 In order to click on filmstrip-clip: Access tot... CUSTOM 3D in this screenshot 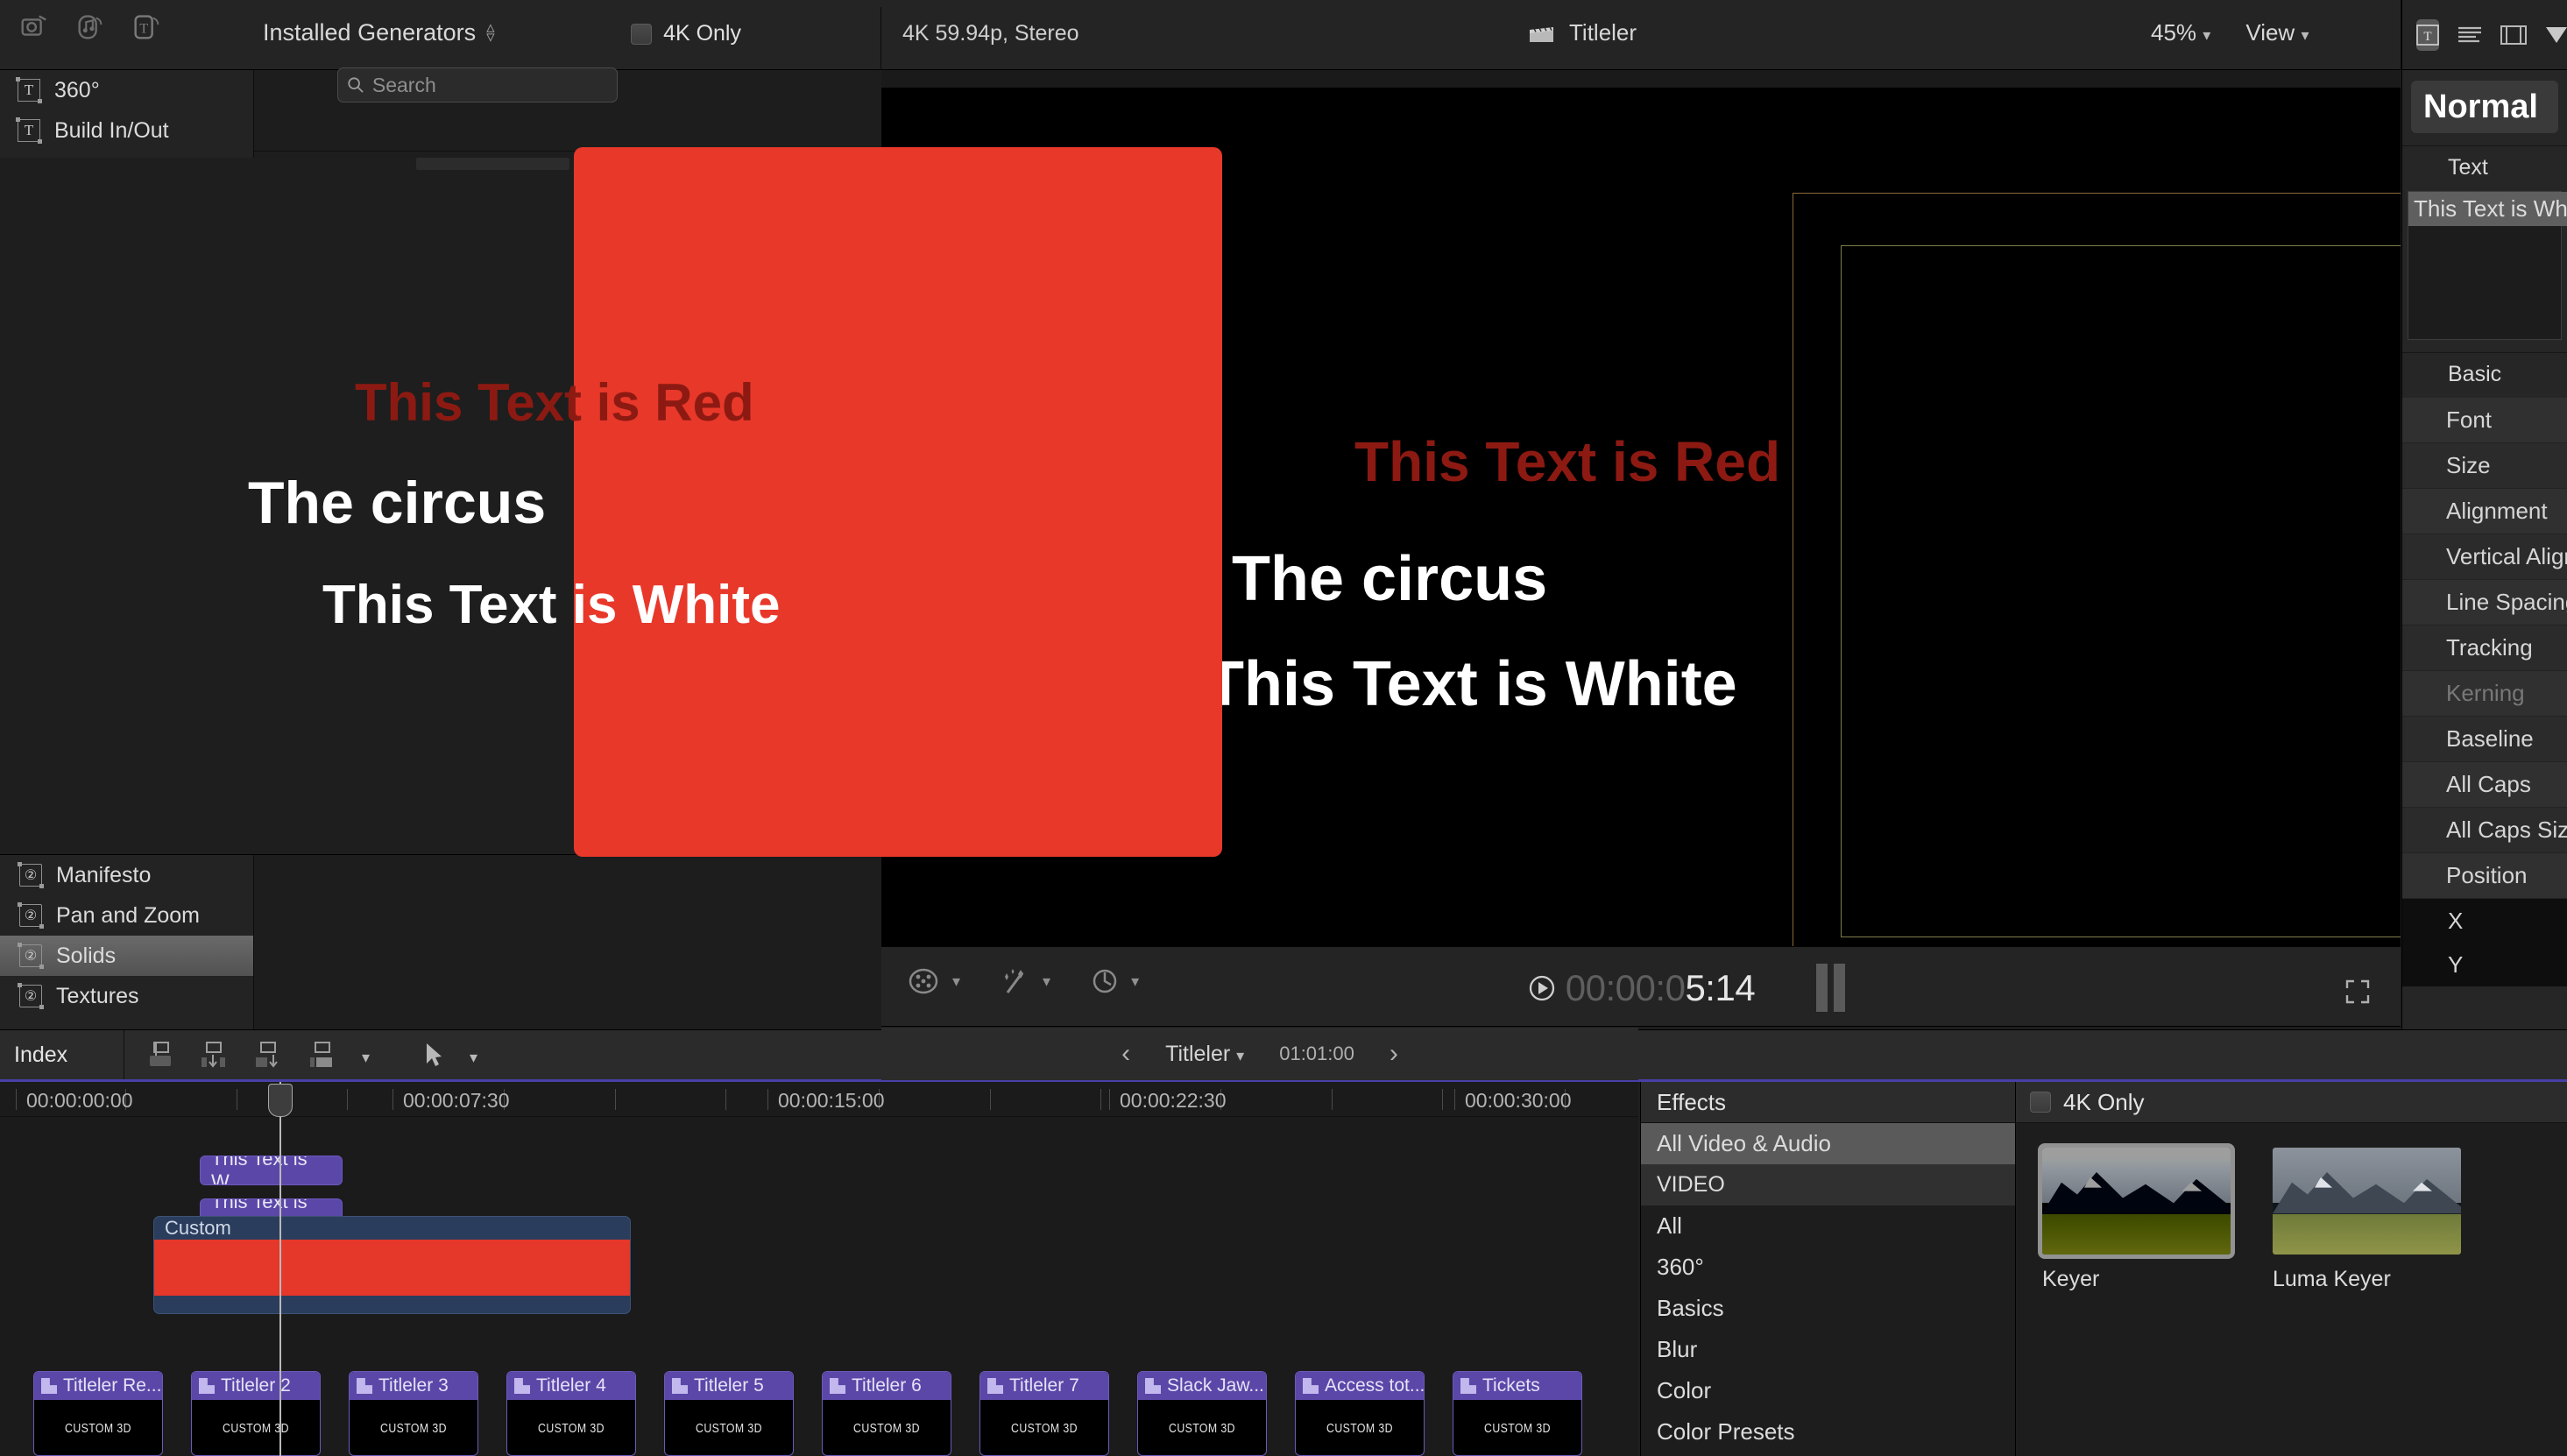, I will do `click(1360, 1413)`.